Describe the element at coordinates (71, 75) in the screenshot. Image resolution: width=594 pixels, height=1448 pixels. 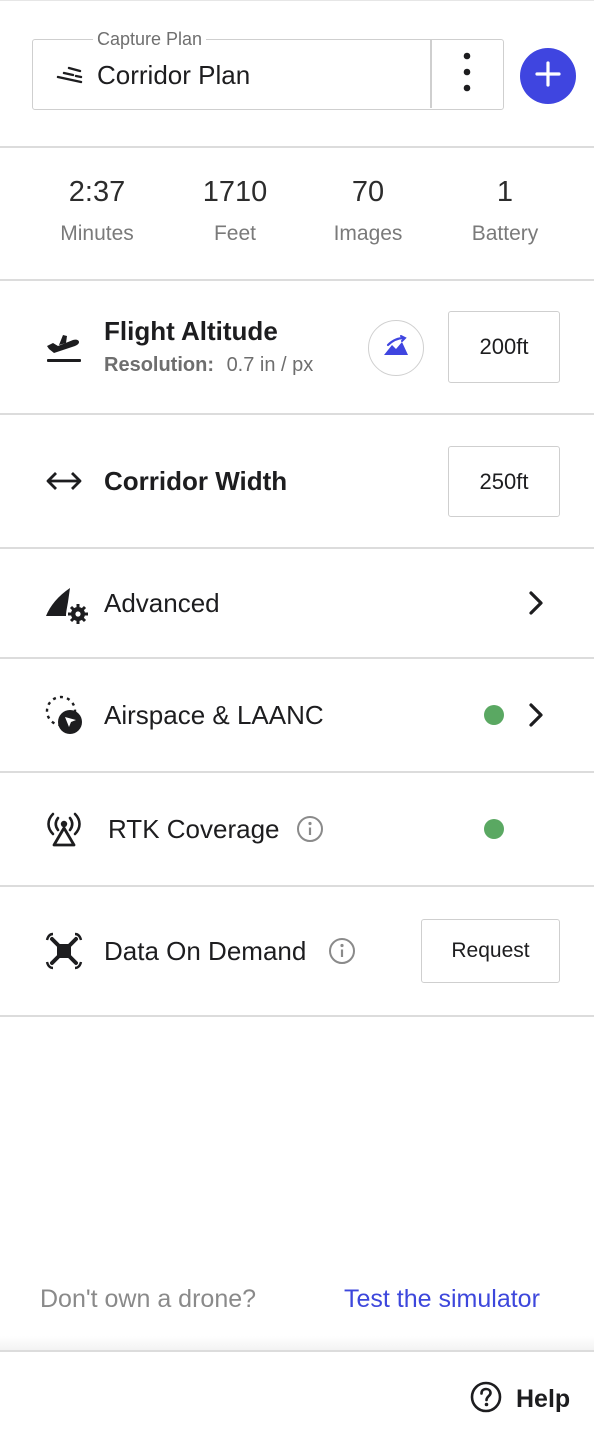
I see `corridor-plan-icon` at that location.